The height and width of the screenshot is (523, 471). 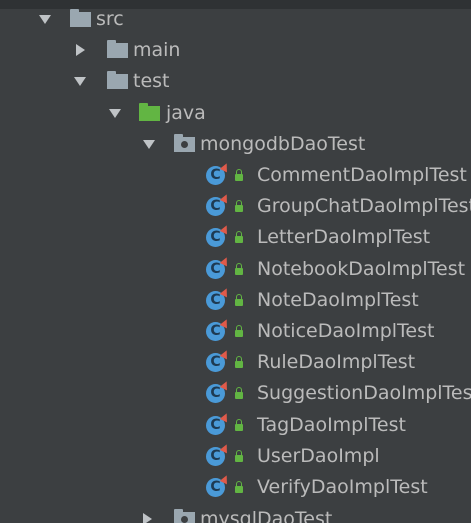 I want to click on tree-node-label: NotebookDaoImplTest, so click(x=361, y=269).